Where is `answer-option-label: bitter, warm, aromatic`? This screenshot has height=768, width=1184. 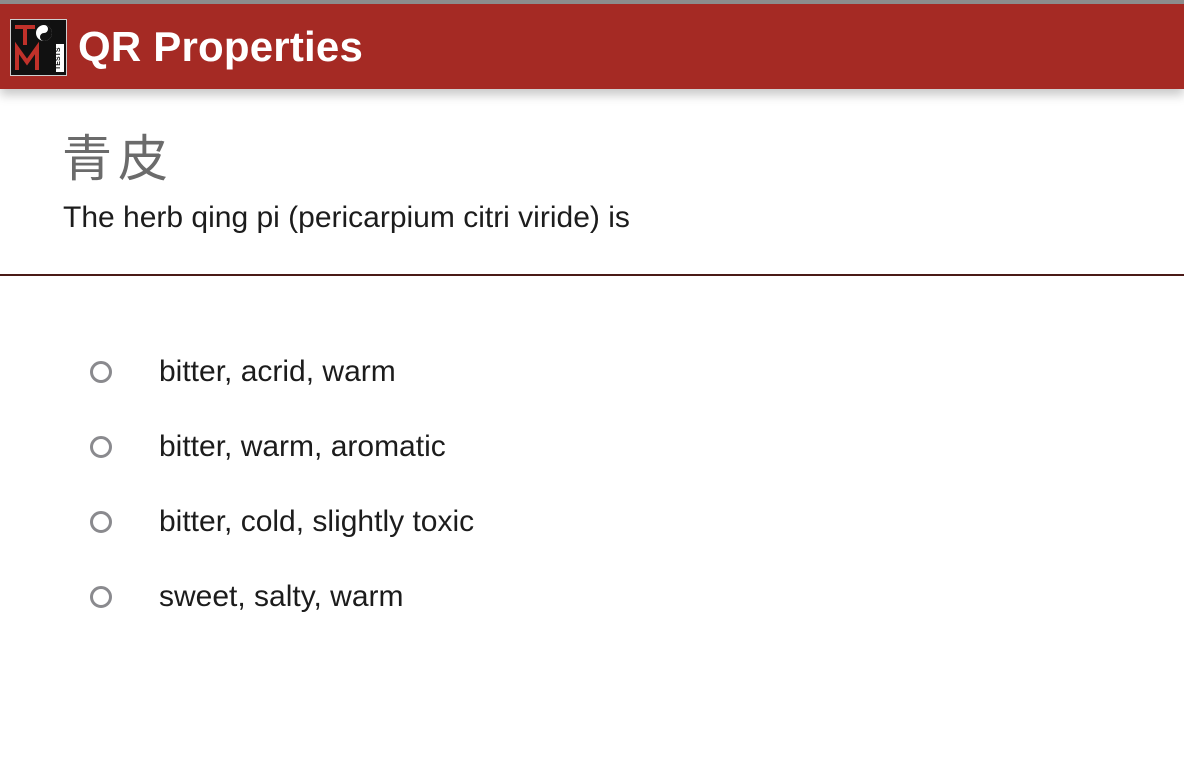 answer-option-label: bitter, warm, aromatic is located at coordinates (302, 447).